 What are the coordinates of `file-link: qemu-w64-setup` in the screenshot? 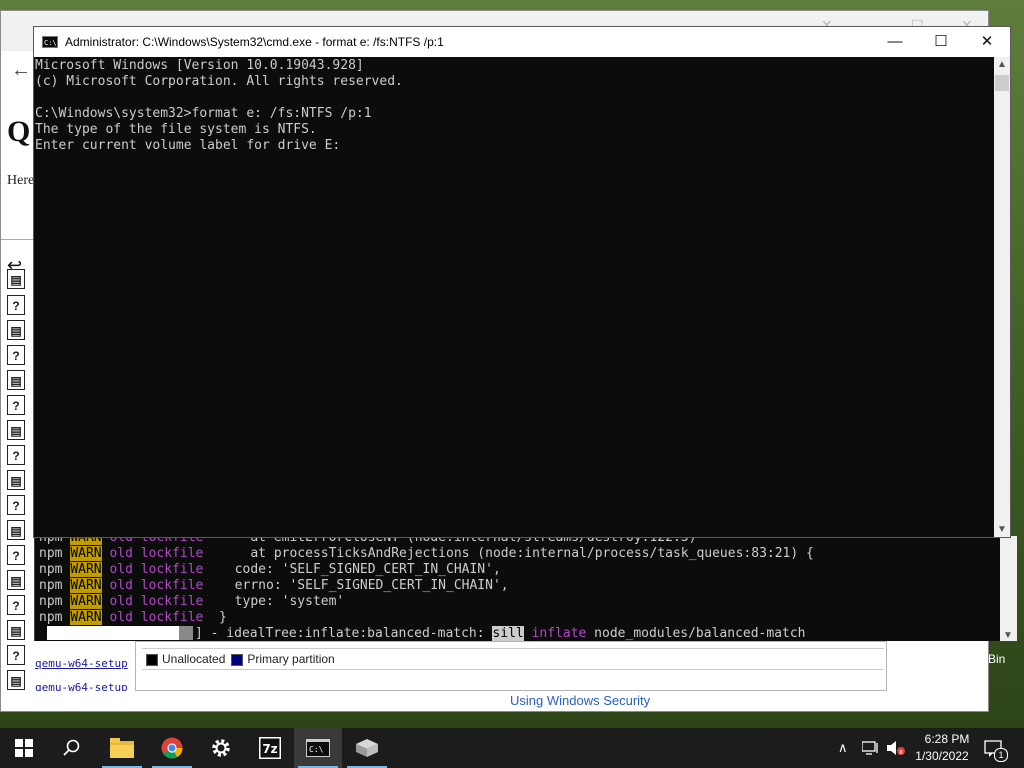 It's located at (81, 663).